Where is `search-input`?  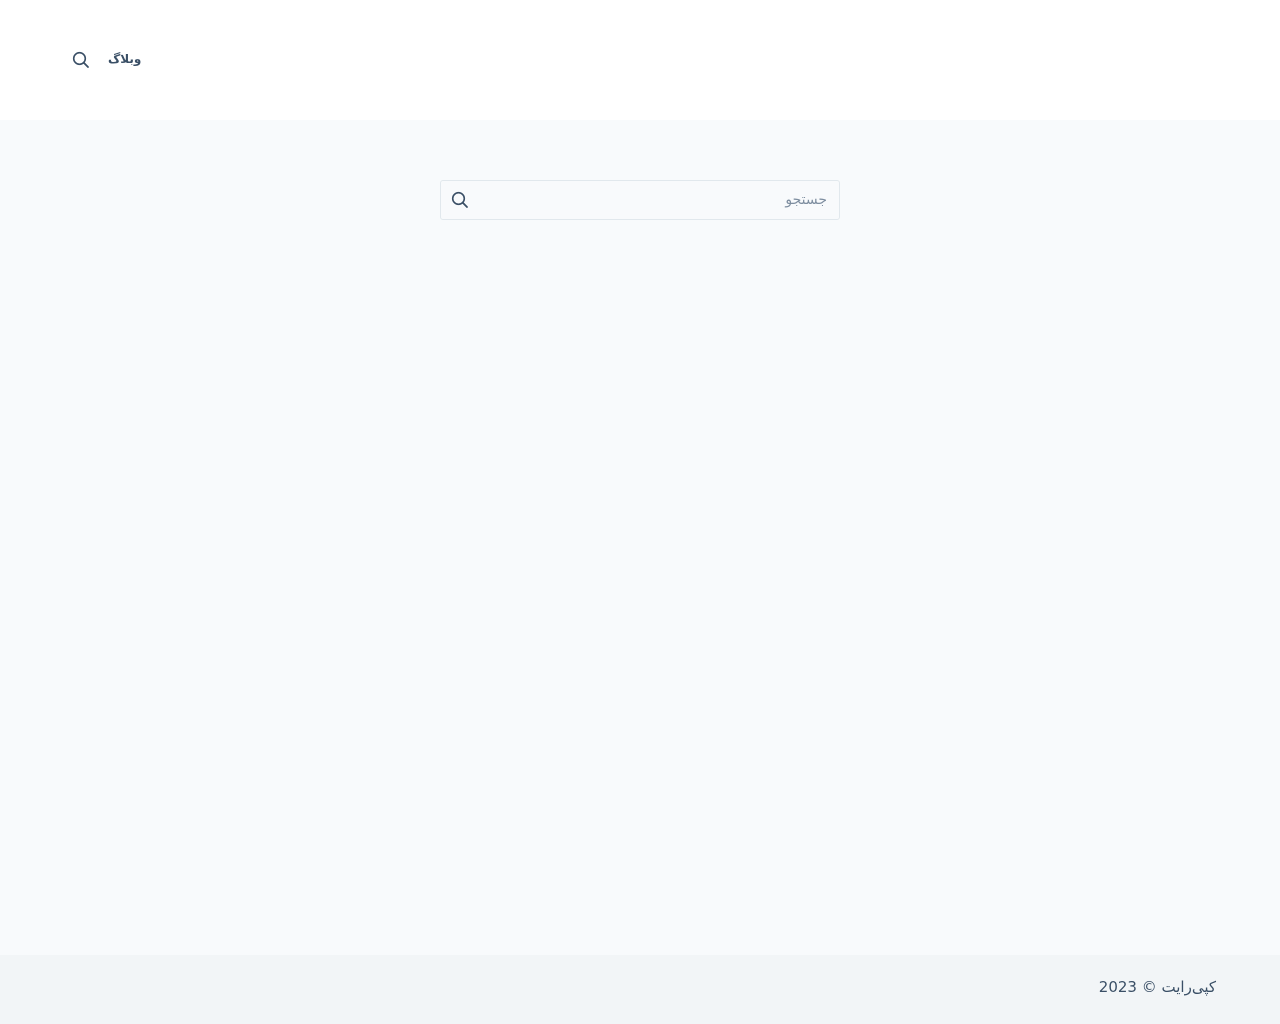 search-input is located at coordinates (660, 200).